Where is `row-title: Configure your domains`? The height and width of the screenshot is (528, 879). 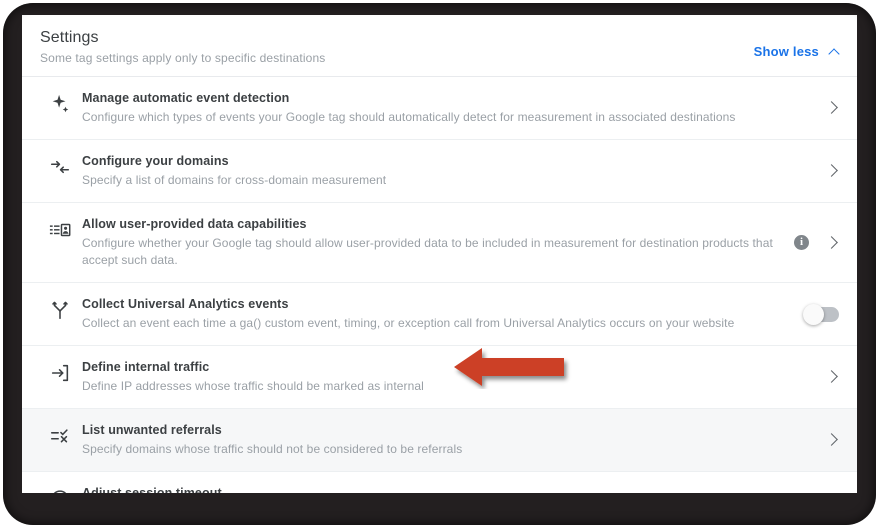
row-title: Configure your domains is located at coordinates (155, 161).